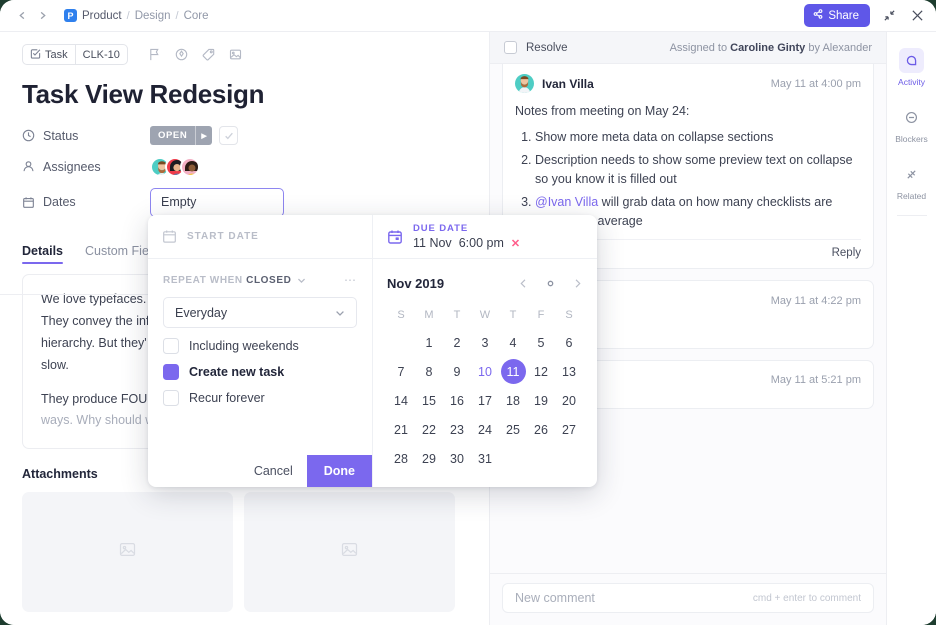 The image size is (936, 625). What do you see at coordinates (42, 254) in the screenshot?
I see `tab-details: Details` at bounding box center [42, 254].